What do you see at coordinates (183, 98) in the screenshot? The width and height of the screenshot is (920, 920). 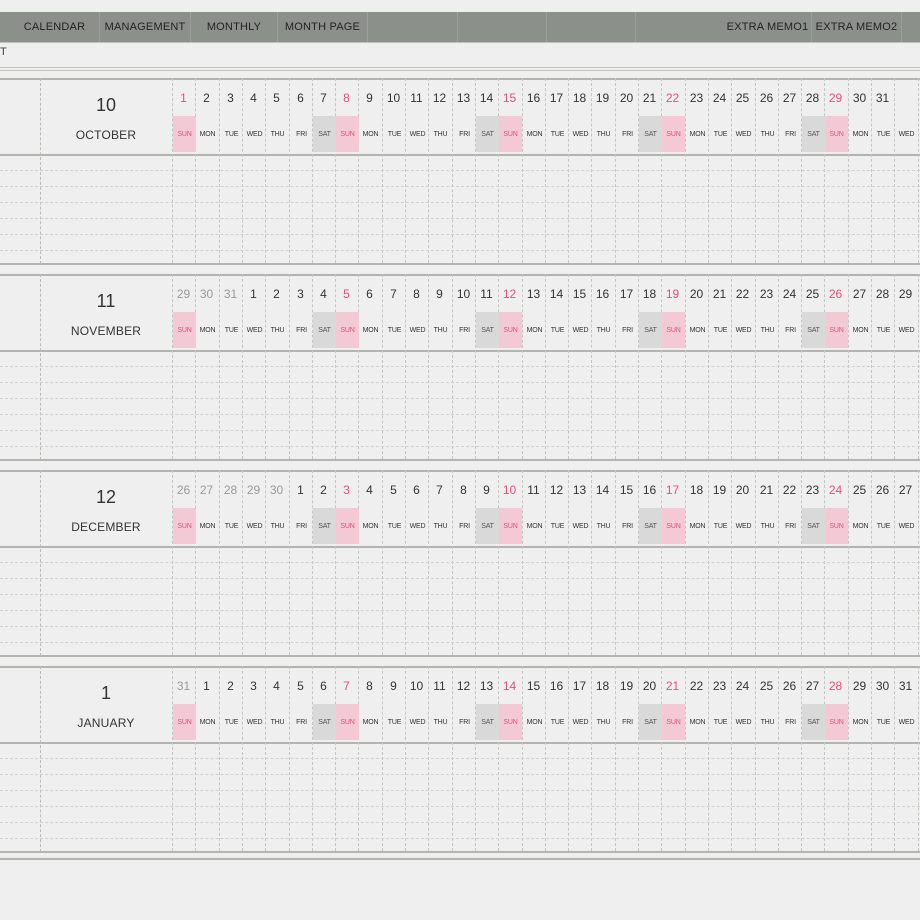 I see `day-number: 1` at bounding box center [183, 98].